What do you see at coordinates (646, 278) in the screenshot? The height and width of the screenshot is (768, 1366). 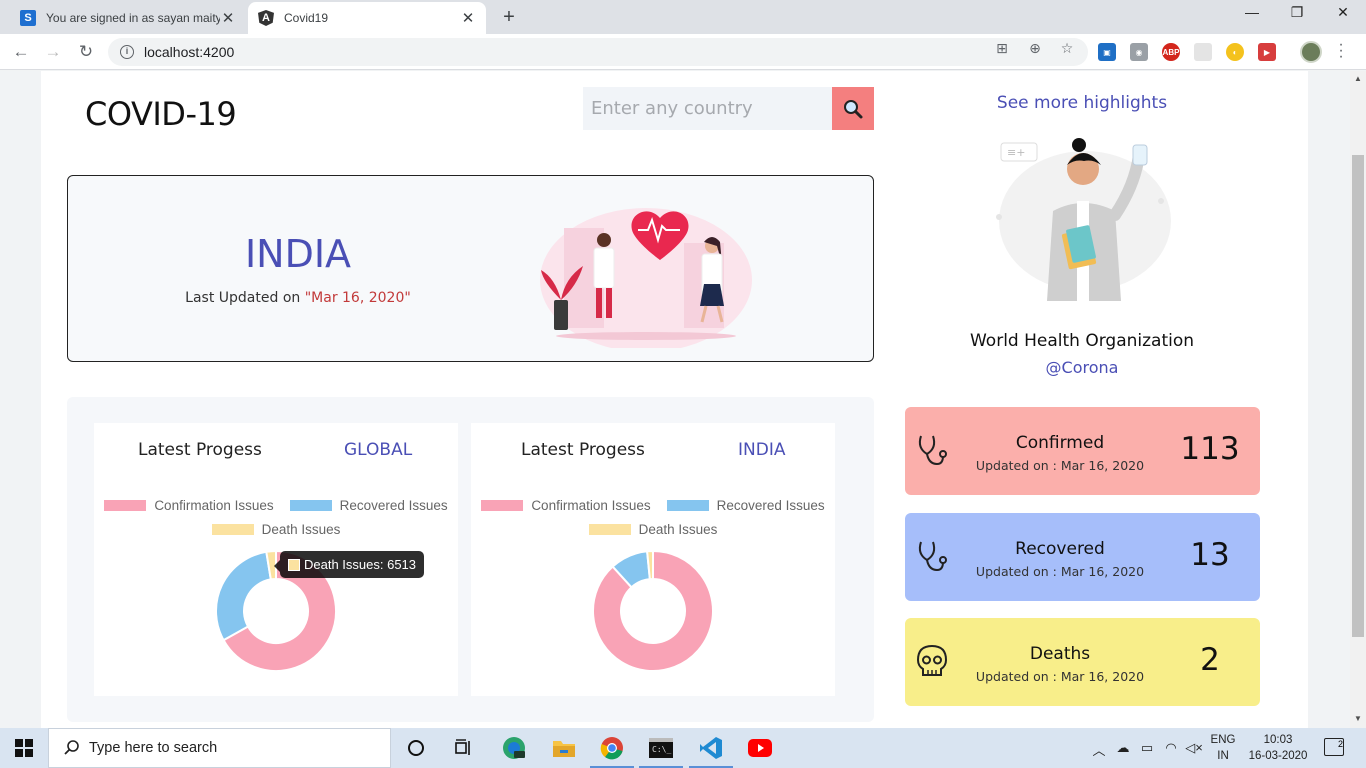 I see `doctors-heart-illustration` at bounding box center [646, 278].